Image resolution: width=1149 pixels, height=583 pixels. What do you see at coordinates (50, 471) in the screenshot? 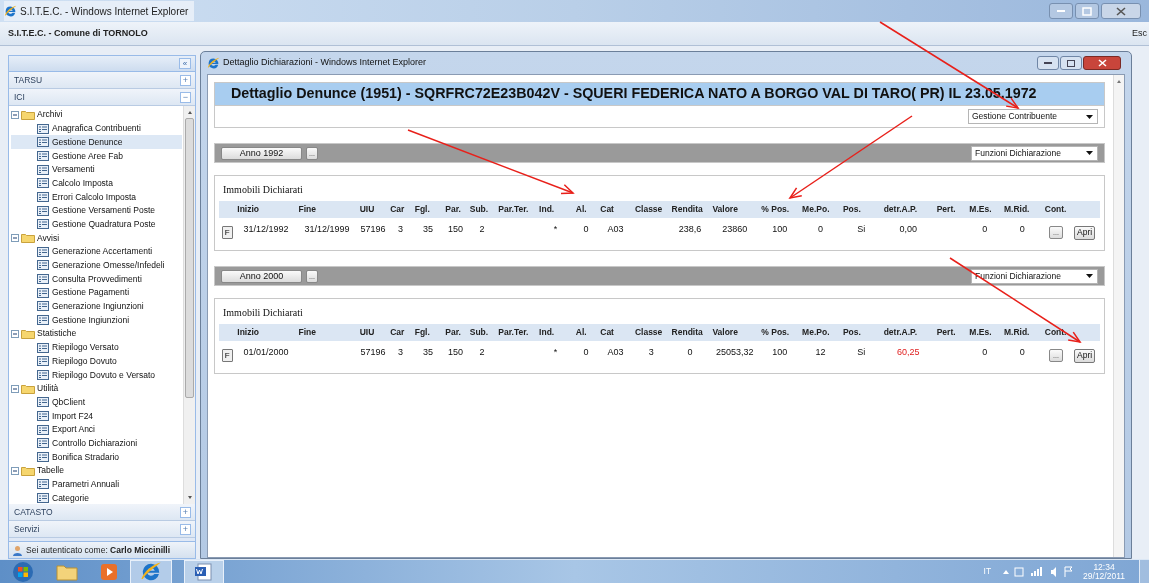
I see `folder-label: Tabelle` at bounding box center [50, 471].